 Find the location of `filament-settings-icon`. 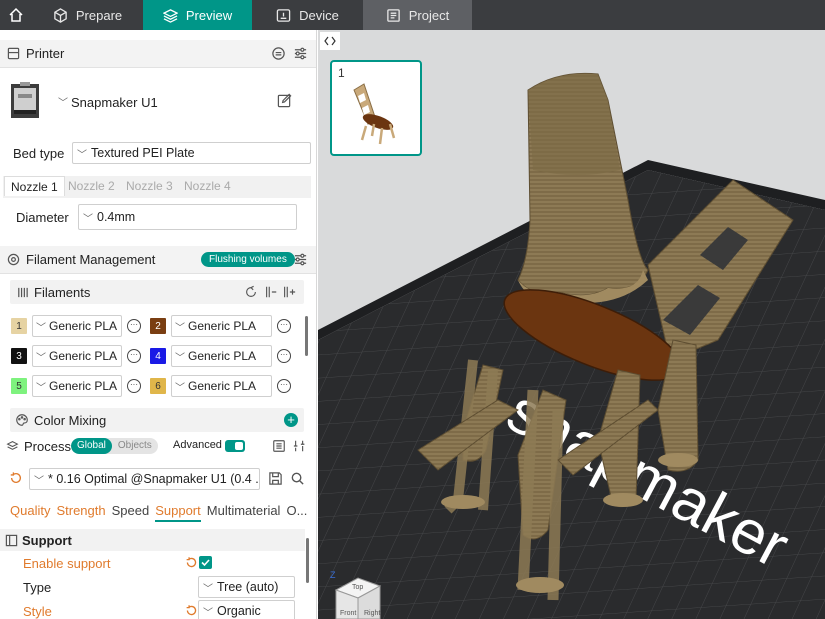

filament-settings-icon is located at coordinates (300, 259).